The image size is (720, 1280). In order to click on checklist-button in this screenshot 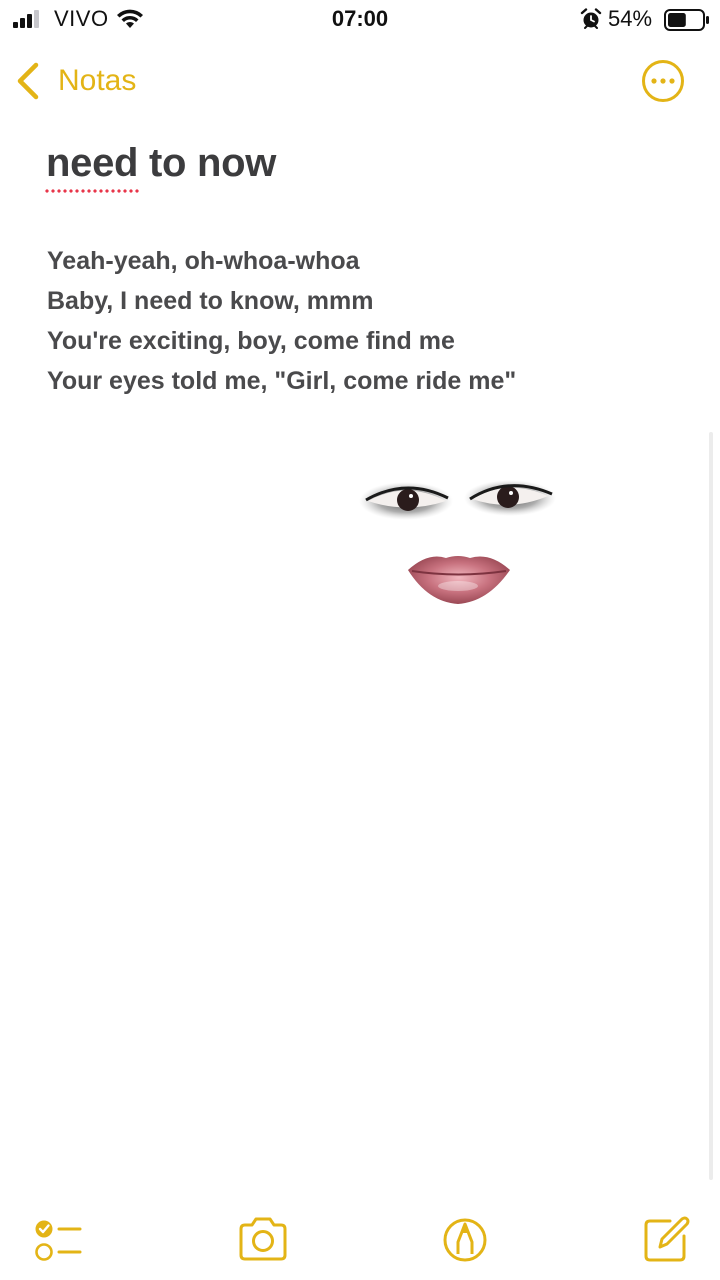, I will do `click(58, 1240)`.